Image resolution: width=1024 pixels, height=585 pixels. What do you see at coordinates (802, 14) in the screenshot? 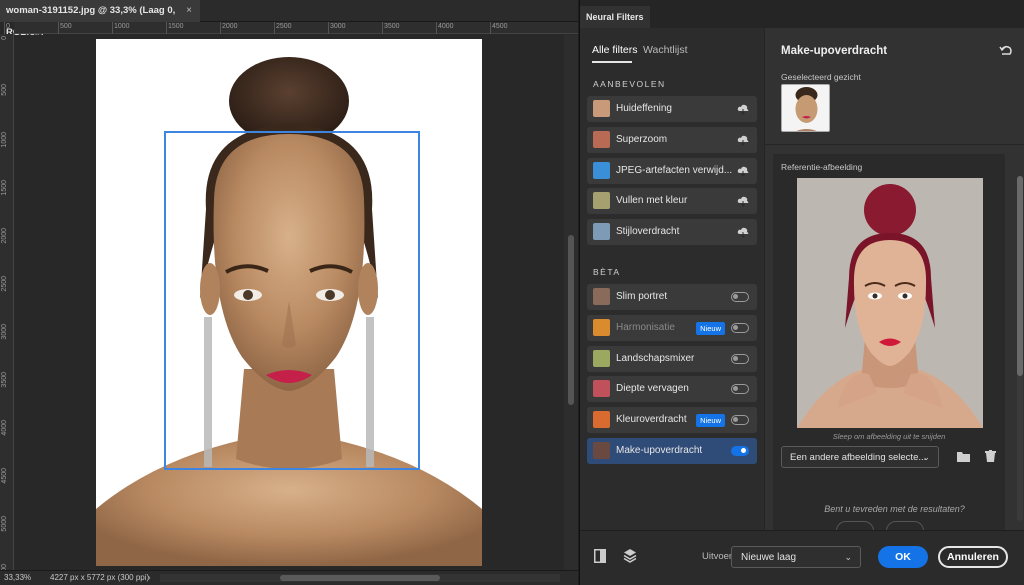
I see `panel-titlebar: Neural Filters` at bounding box center [802, 14].